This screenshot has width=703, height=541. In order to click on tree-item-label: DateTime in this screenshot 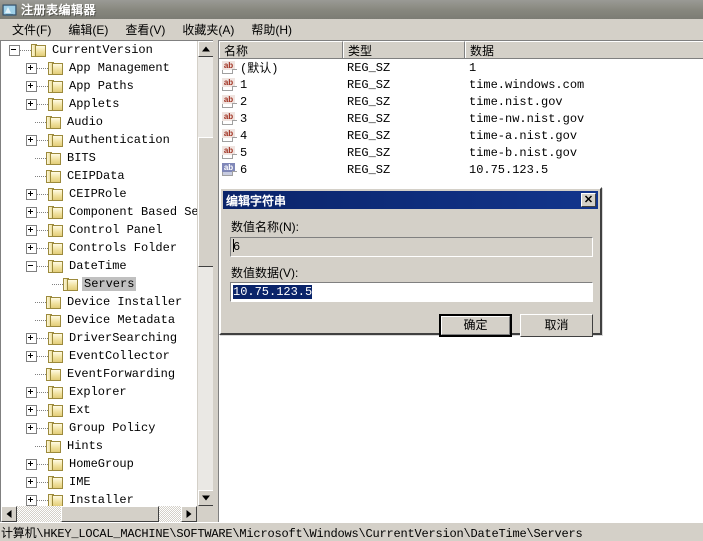, I will do `click(98, 266)`.